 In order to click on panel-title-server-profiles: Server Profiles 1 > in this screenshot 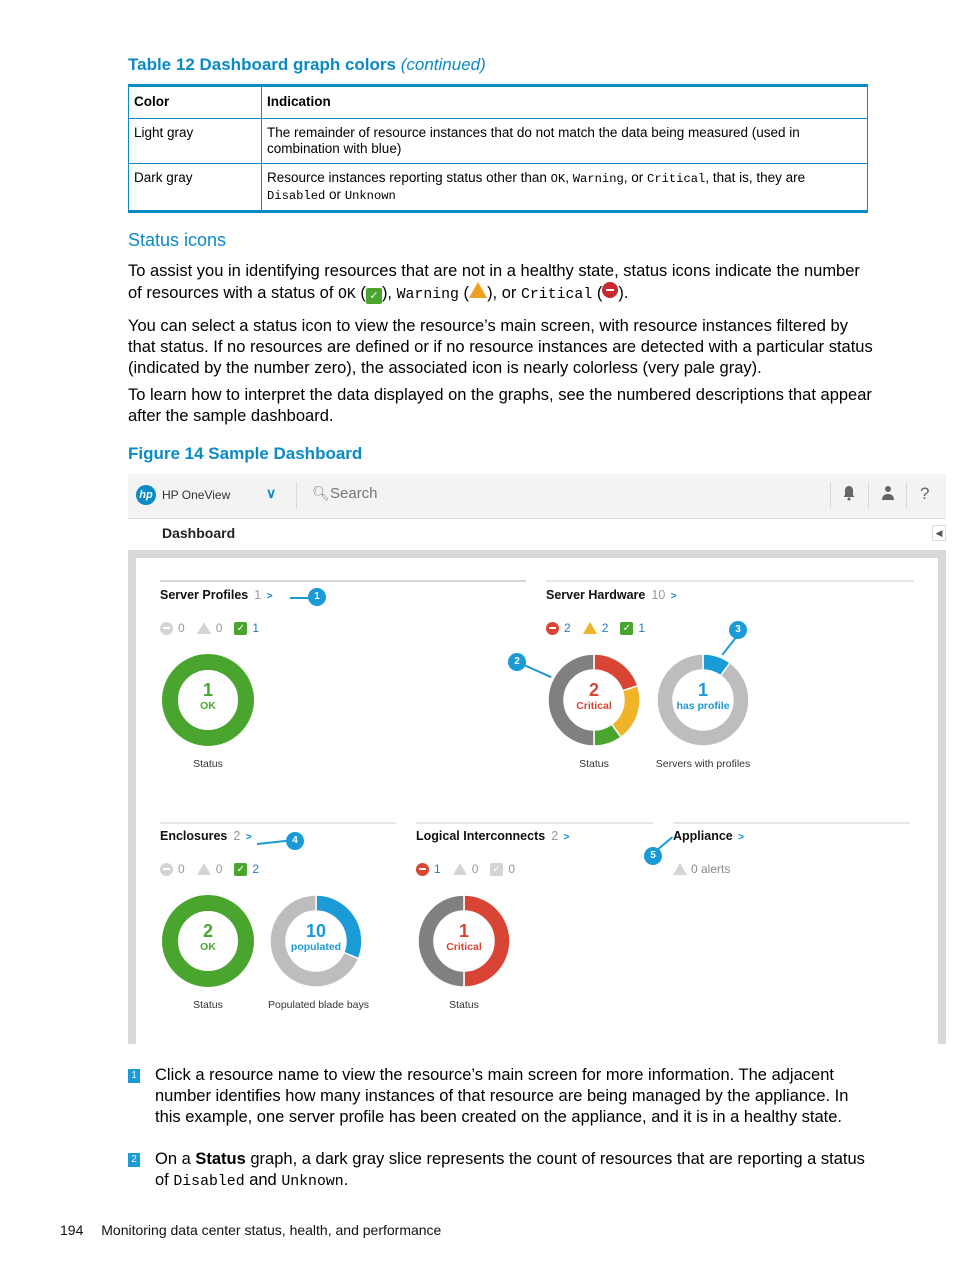, I will do `click(216, 595)`.